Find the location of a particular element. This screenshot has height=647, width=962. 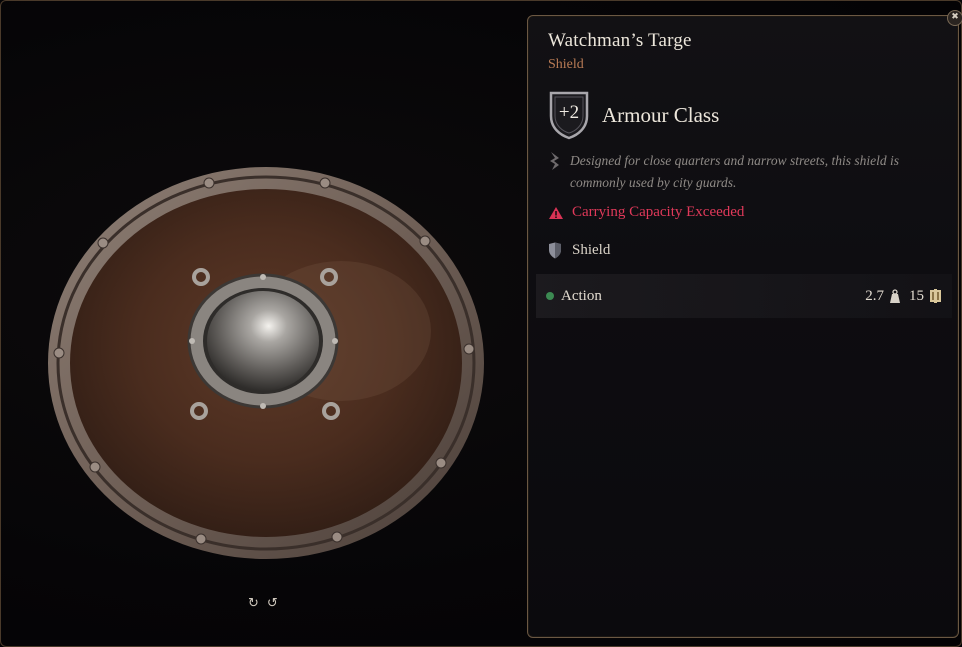

value-stat: 15 is located at coordinates (925, 296).